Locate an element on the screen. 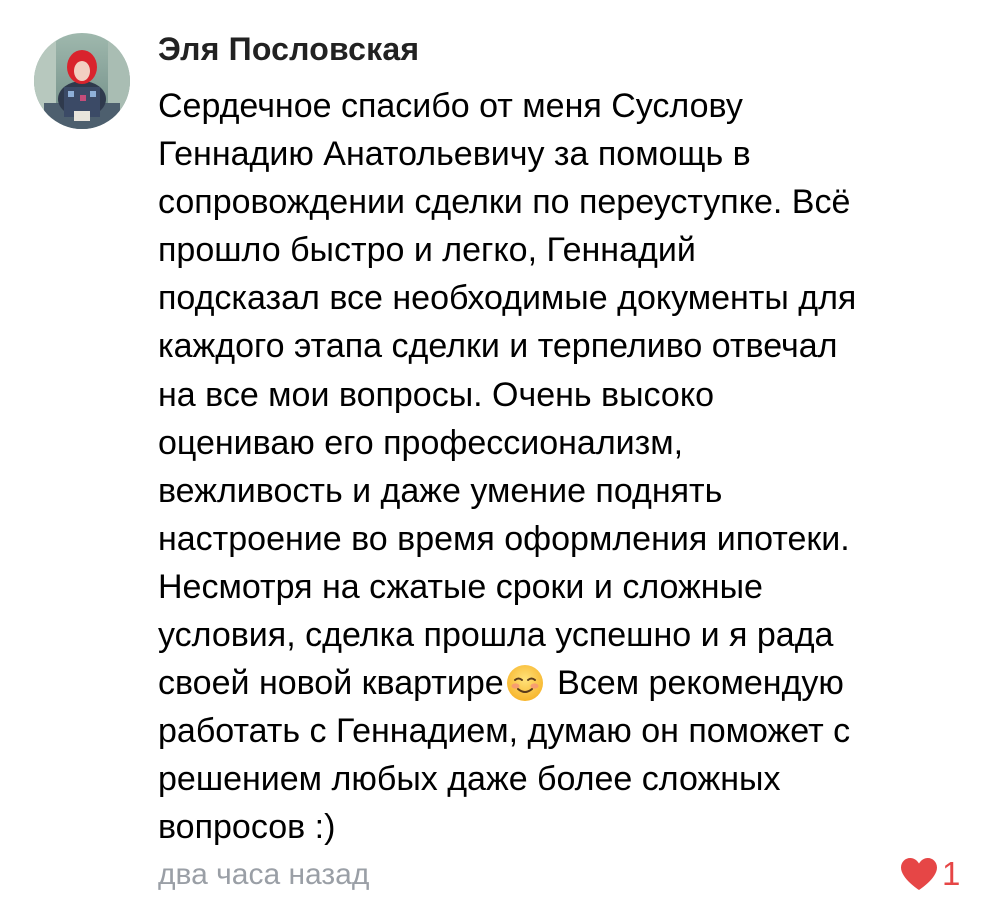 This screenshot has width=1000, height=911. avatar-image is located at coordinates (82, 81).